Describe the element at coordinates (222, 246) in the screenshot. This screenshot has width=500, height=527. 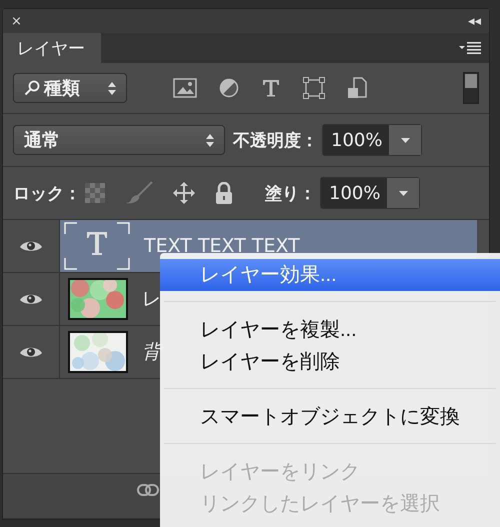
I see `layer-name: TEXT TEXT TEXT` at that location.